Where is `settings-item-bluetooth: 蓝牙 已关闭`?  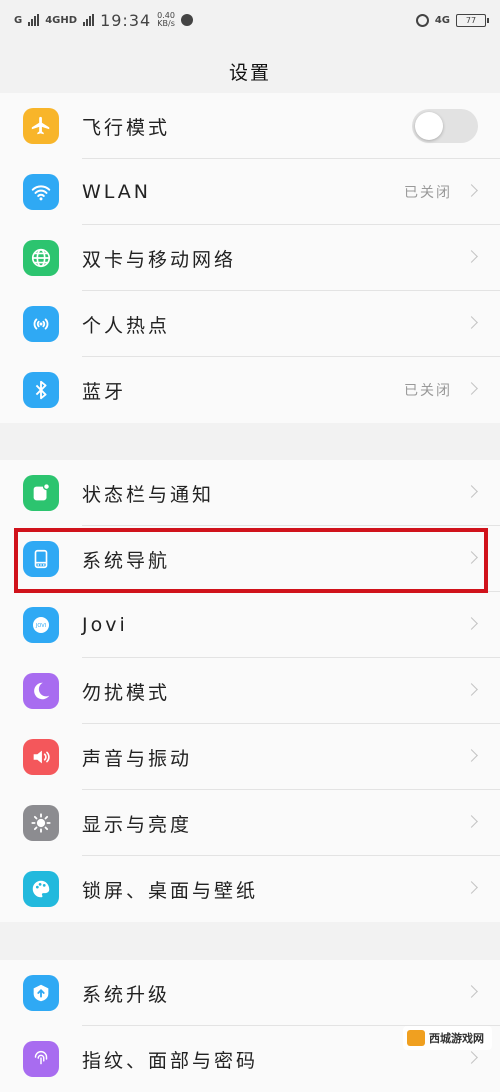 settings-item-bluetooth: 蓝牙 已关闭 is located at coordinates (250, 390).